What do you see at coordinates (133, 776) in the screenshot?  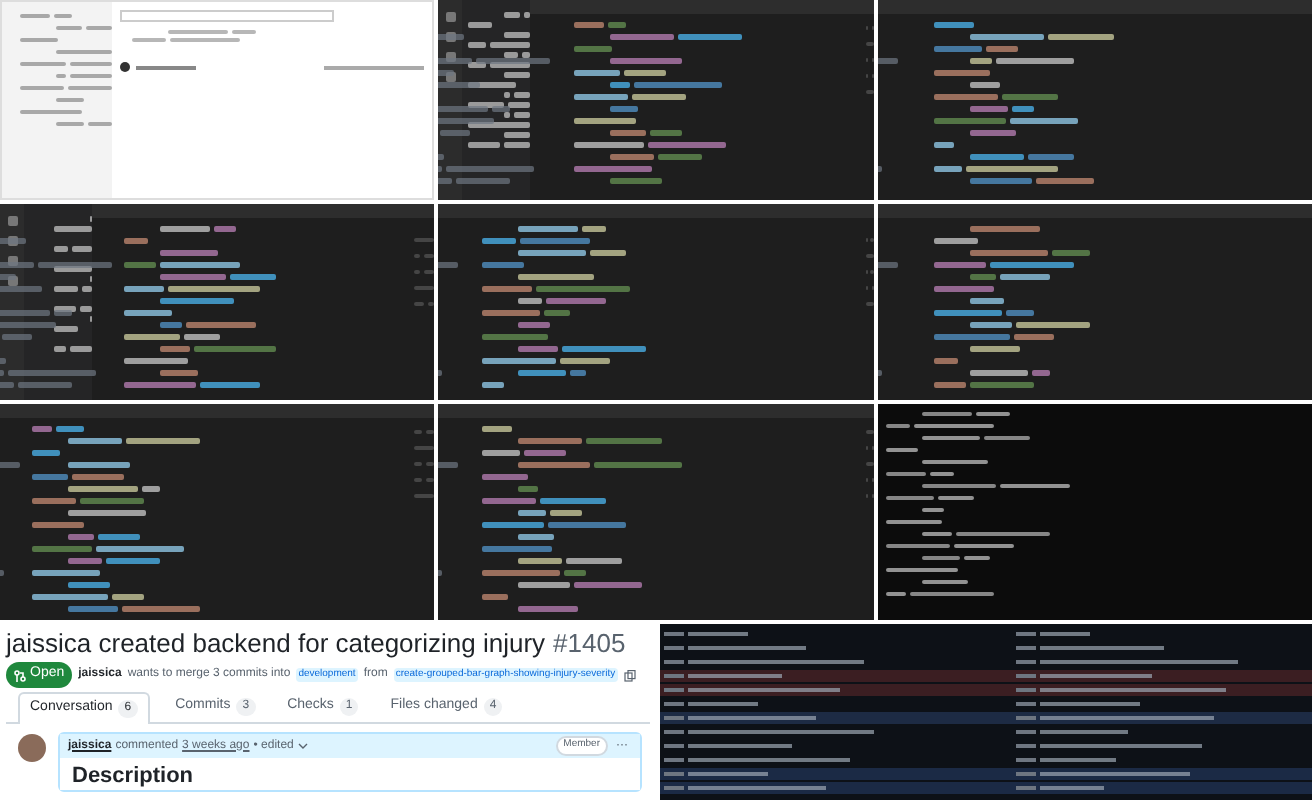 I see `description-heading: Description` at bounding box center [133, 776].